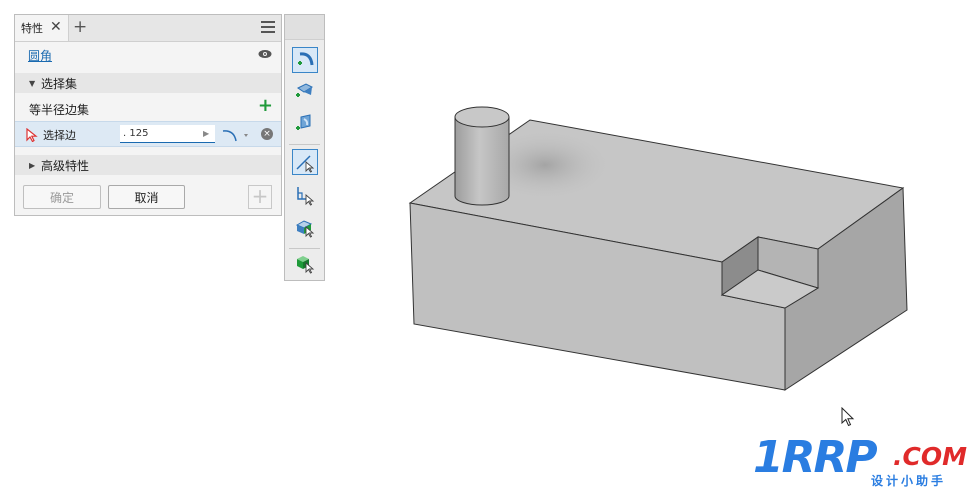  Describe the element at coordinates (59, 135) in the screenshot. I see `select-edge-label: 选择边` at that location.